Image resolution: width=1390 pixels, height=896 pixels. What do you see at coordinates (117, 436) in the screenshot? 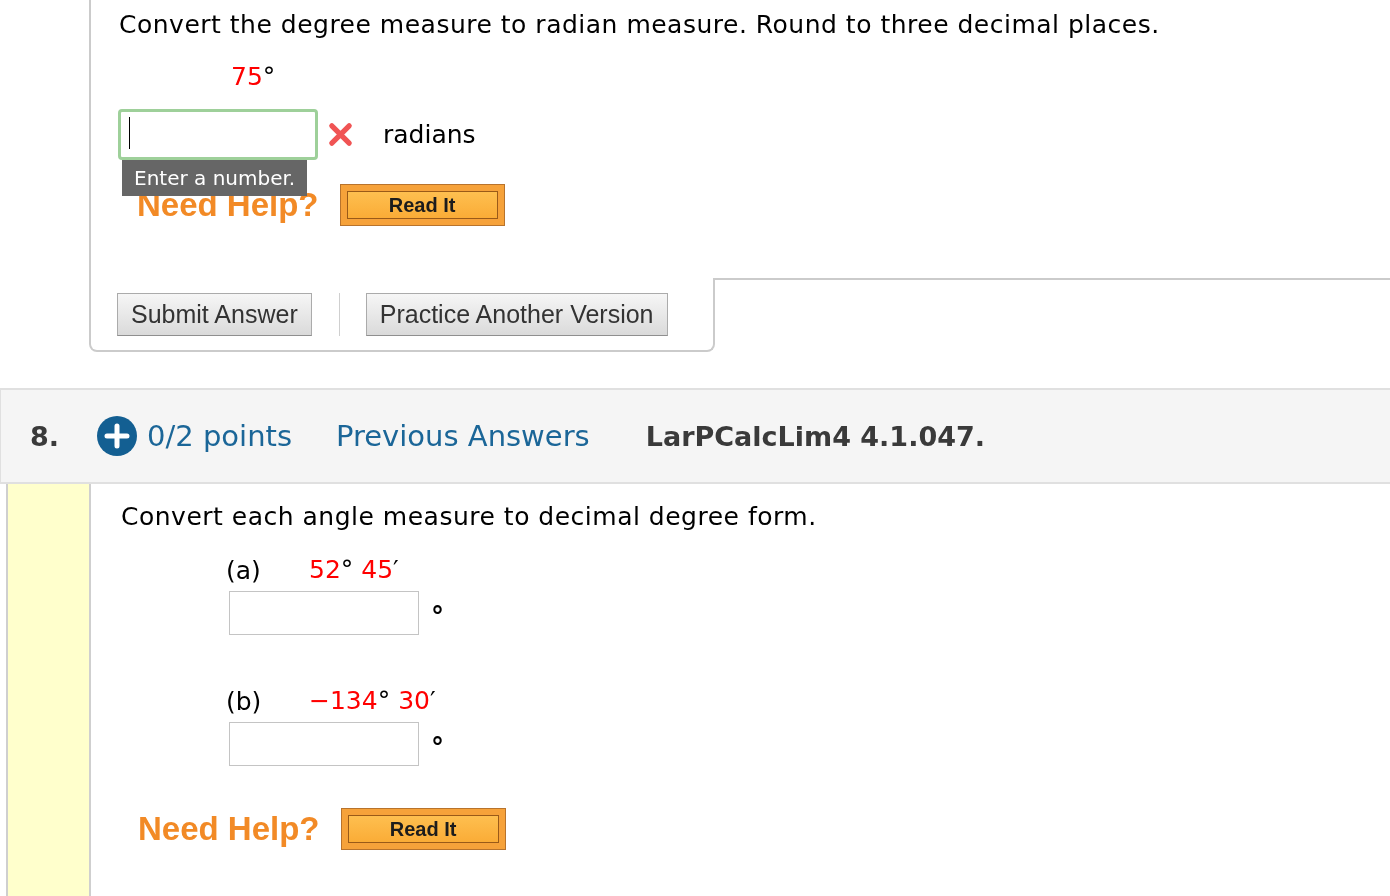
I see `plus-circle-icon` at bounding box center [117, 436].